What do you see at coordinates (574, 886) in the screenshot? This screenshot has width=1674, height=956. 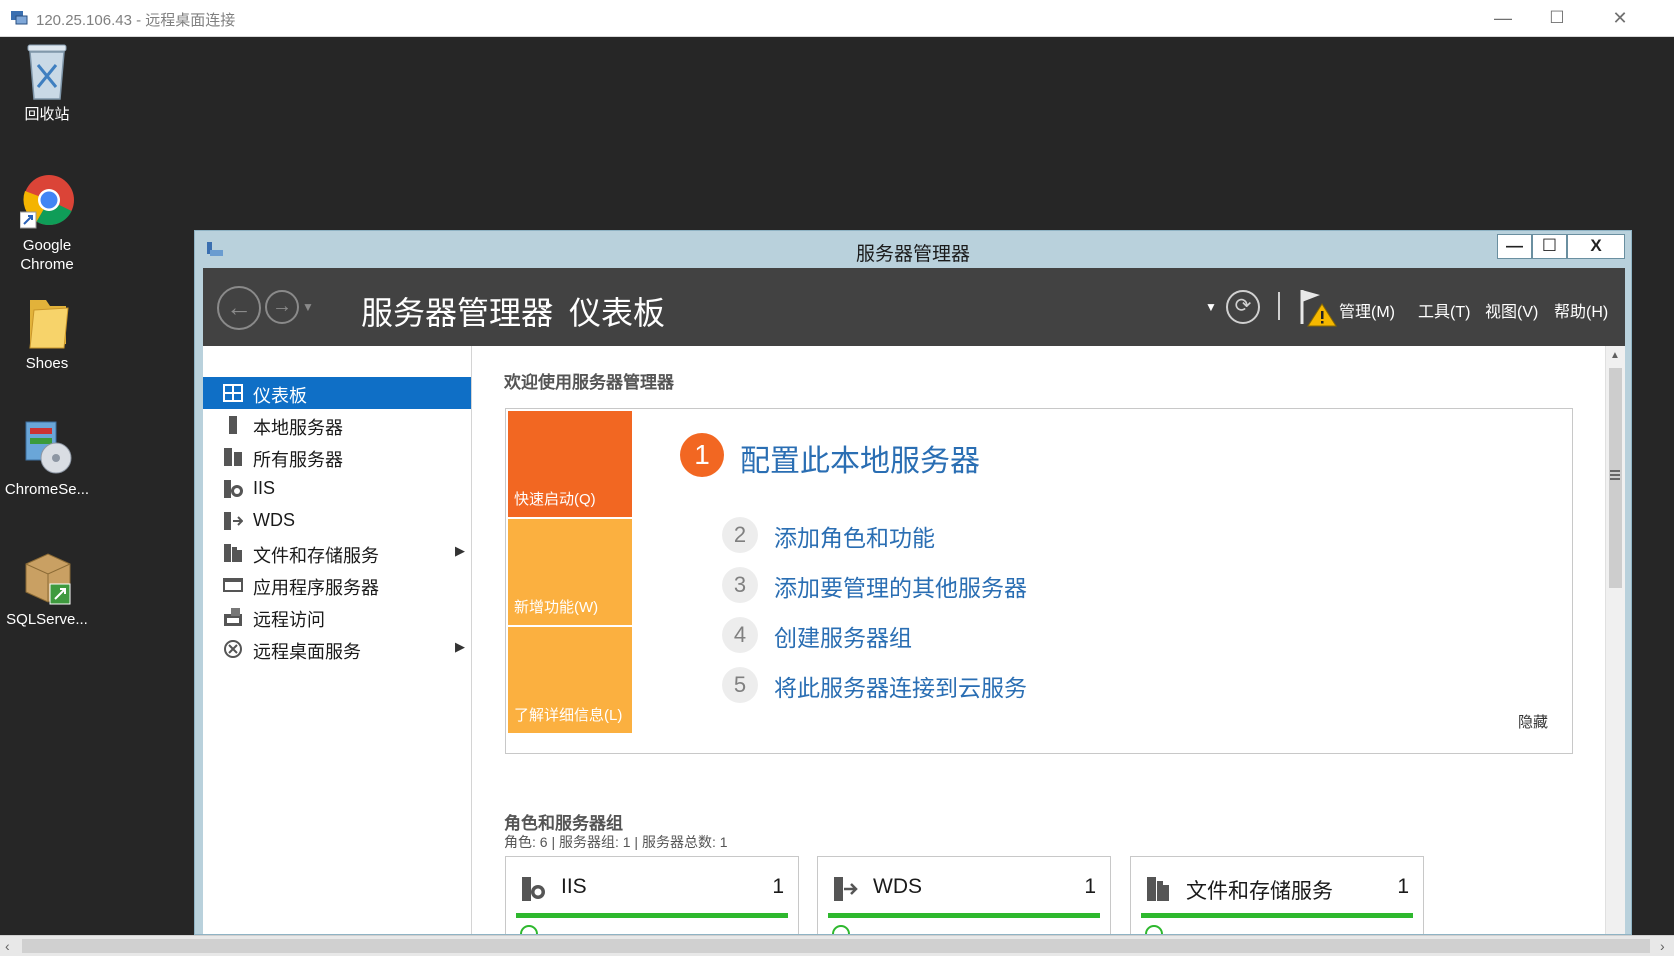 I see `role-card-name: IIS` at bounding box center [574, 886].